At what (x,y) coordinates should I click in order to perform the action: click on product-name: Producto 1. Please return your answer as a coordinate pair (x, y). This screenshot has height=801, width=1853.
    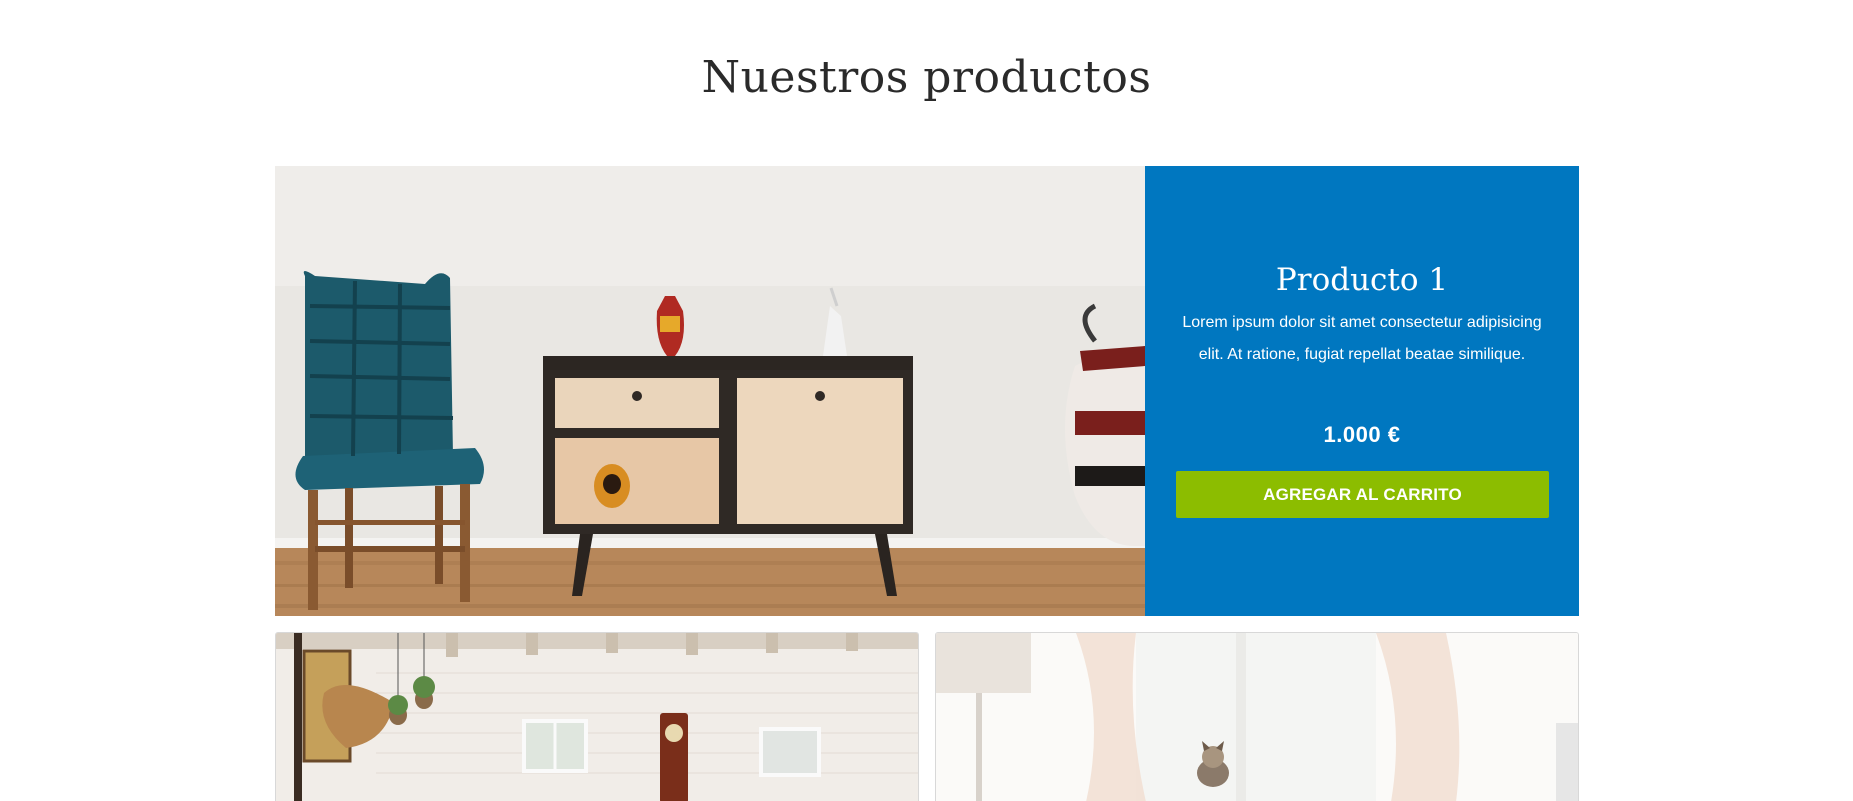
    Looking at the image, I should click on (1362, 280).